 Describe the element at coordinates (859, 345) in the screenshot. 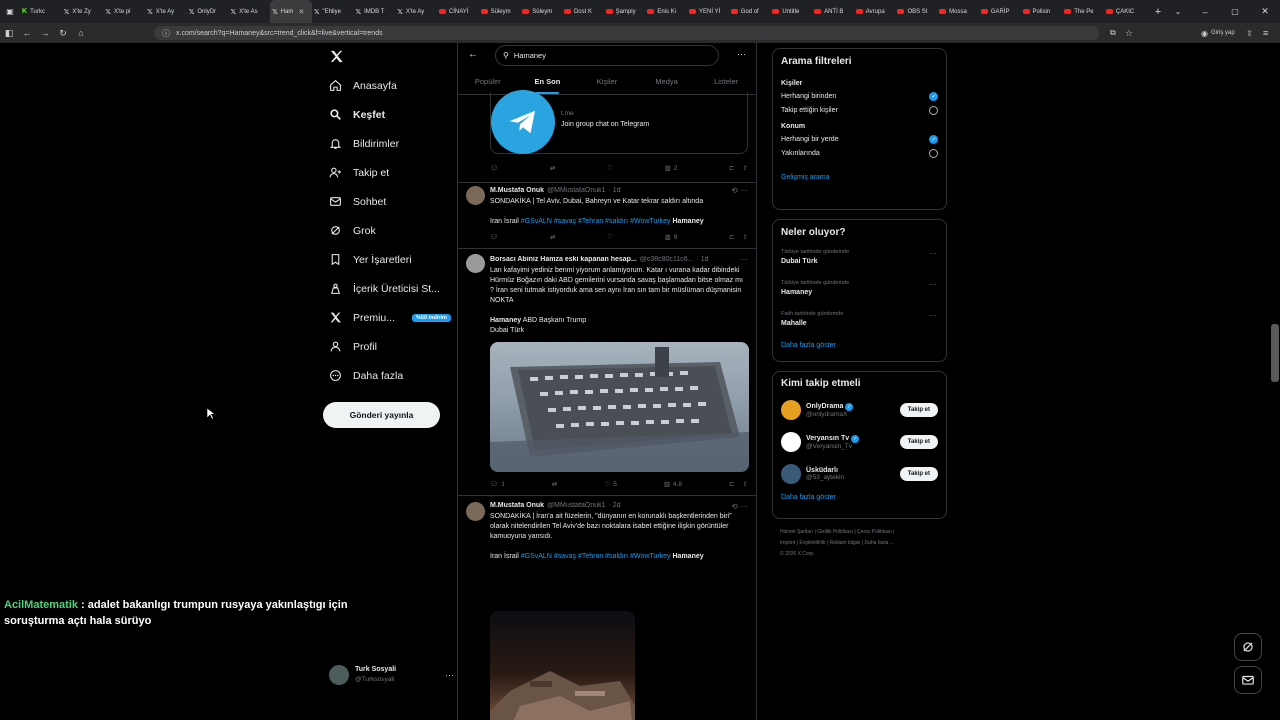

I see `trends-show-more: Daha fazla göster` at that location.